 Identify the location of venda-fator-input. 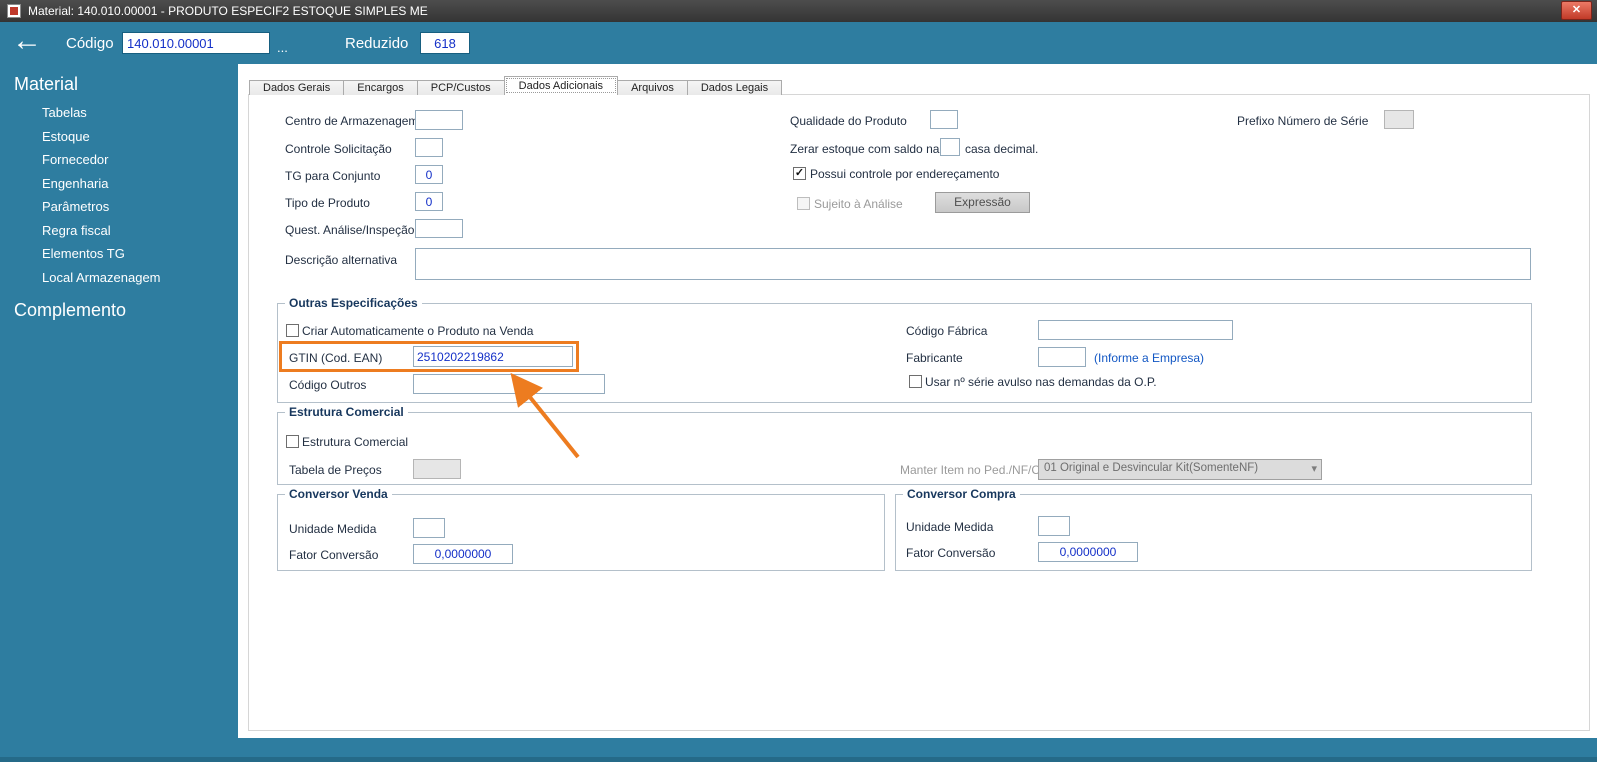
(463, 554).